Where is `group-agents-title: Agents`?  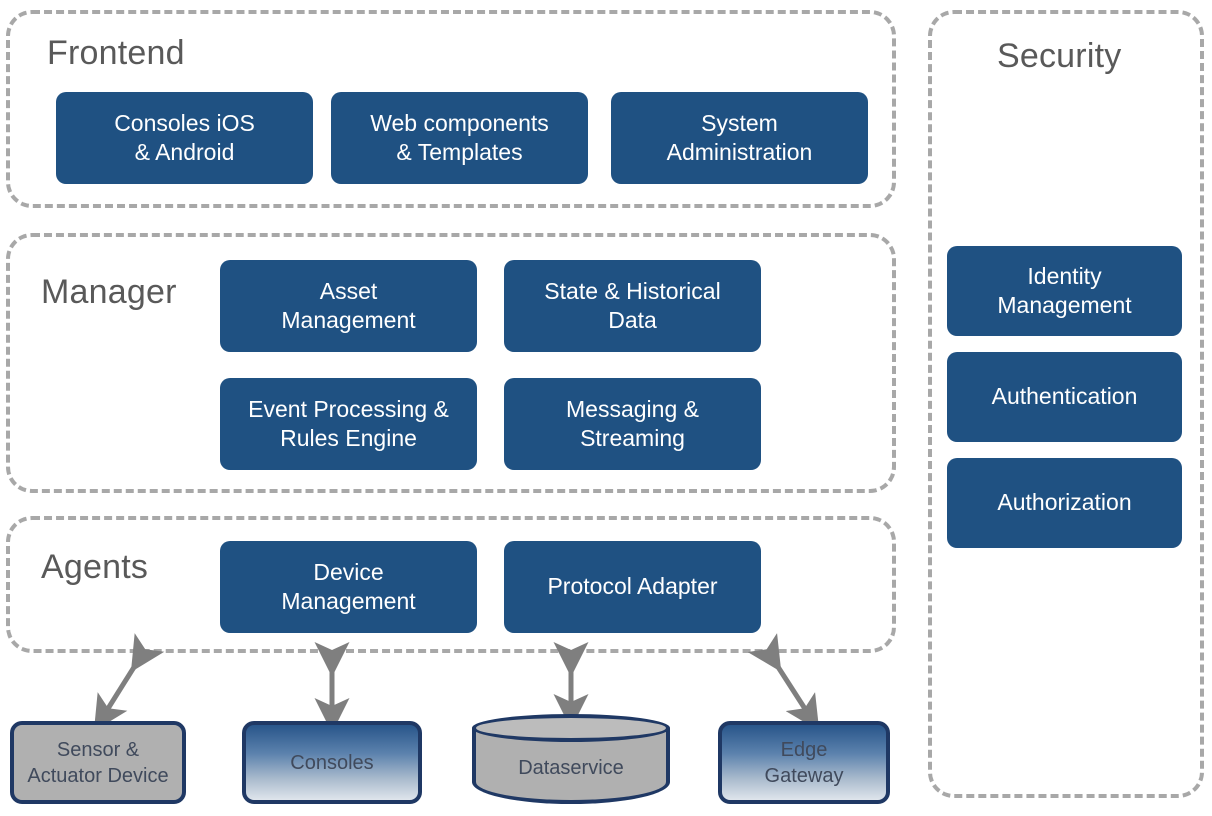 group-agents-title: Agents is located at coordinates (95, 567).